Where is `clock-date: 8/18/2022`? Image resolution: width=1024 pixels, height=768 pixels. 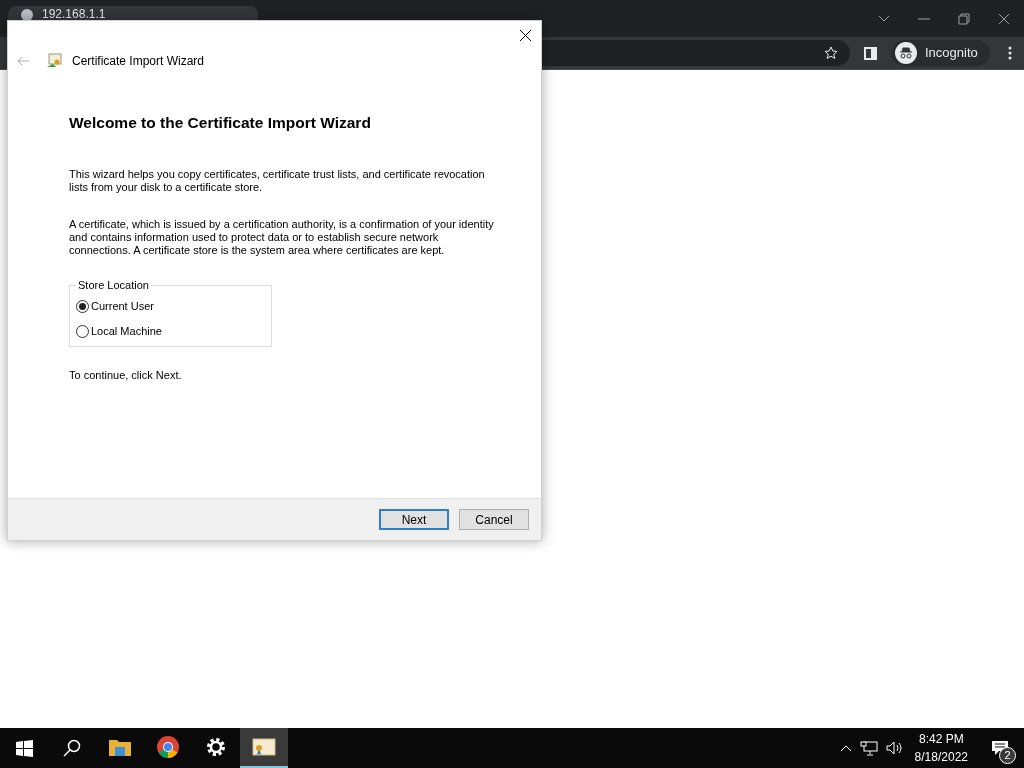 clock-date: 8/18/2022 is located at coordinates (941, 757).